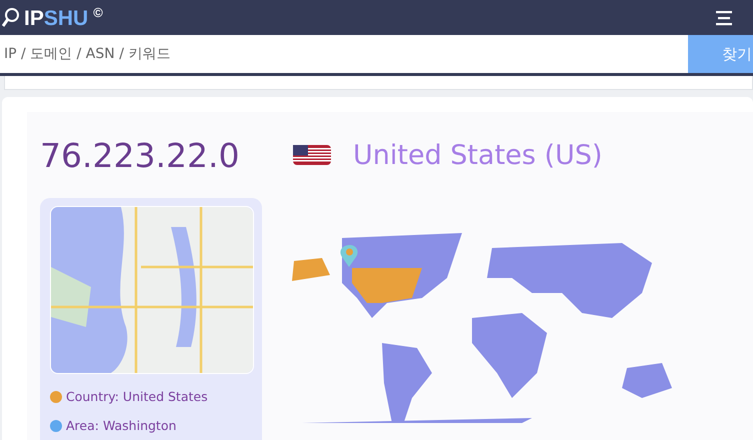  Describe the element at coordinates (477, 155) in the screenshot. I see `country-title: United States (US)` at that location.